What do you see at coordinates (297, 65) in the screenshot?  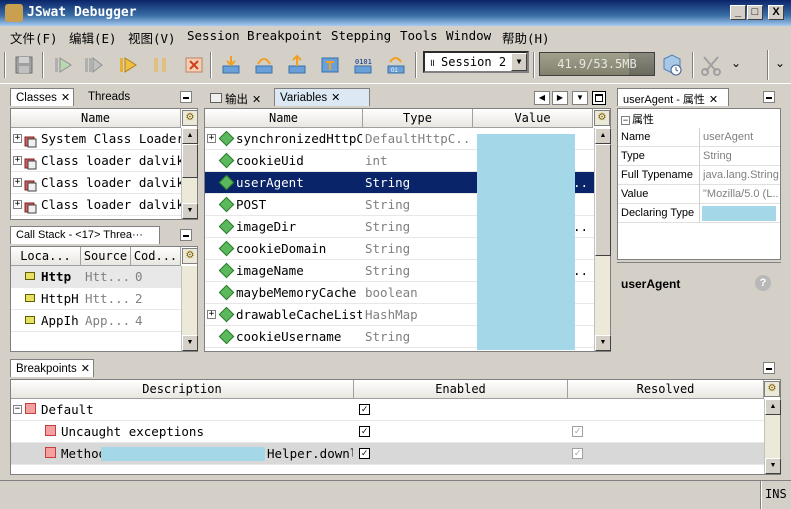 I see `step-out-icon` at bounding box center [297, 65].